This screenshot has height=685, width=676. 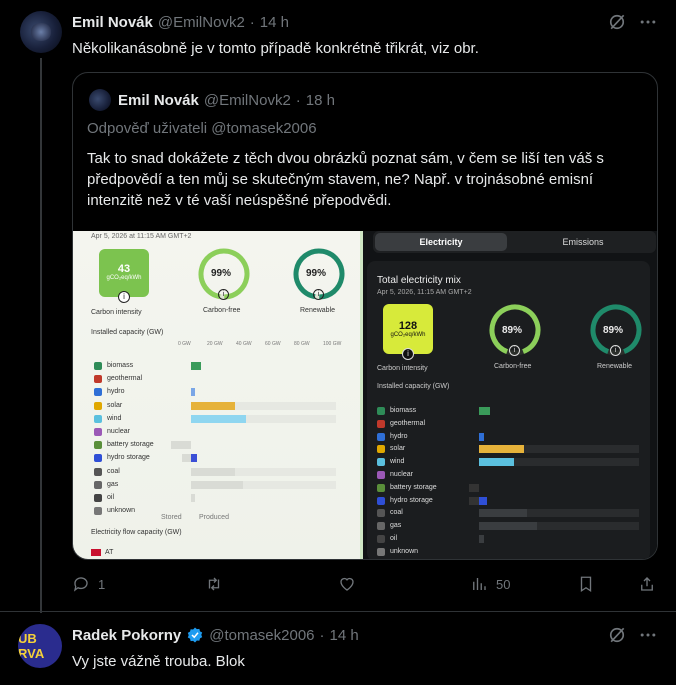 I want to click on reply-time: 14 h, so click(x=344, y=635).